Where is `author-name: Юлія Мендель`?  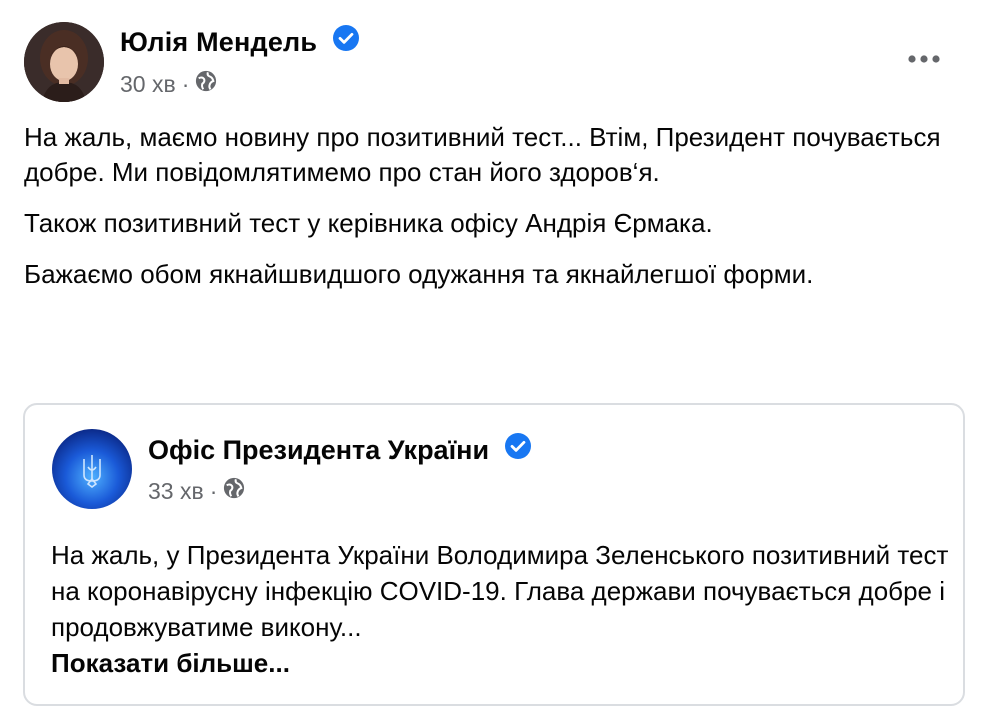
author-name: Юлія Мендель is located at coordinates (218, 42).